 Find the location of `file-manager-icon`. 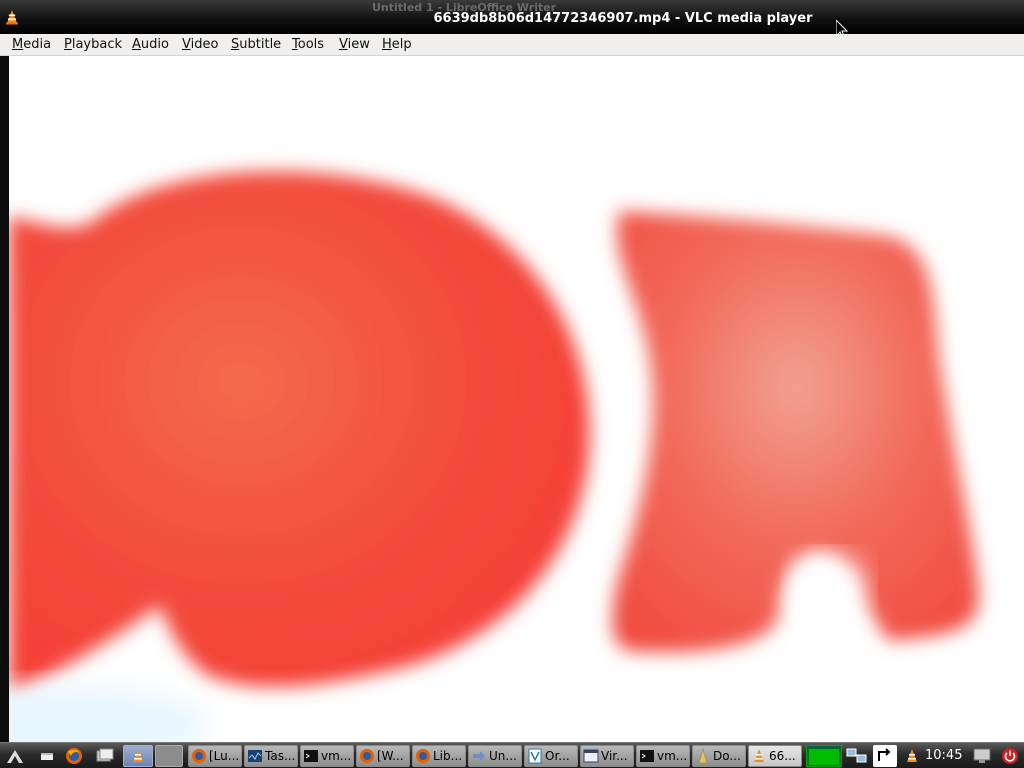

file-manager-icon is located at coordinates (105, 756).